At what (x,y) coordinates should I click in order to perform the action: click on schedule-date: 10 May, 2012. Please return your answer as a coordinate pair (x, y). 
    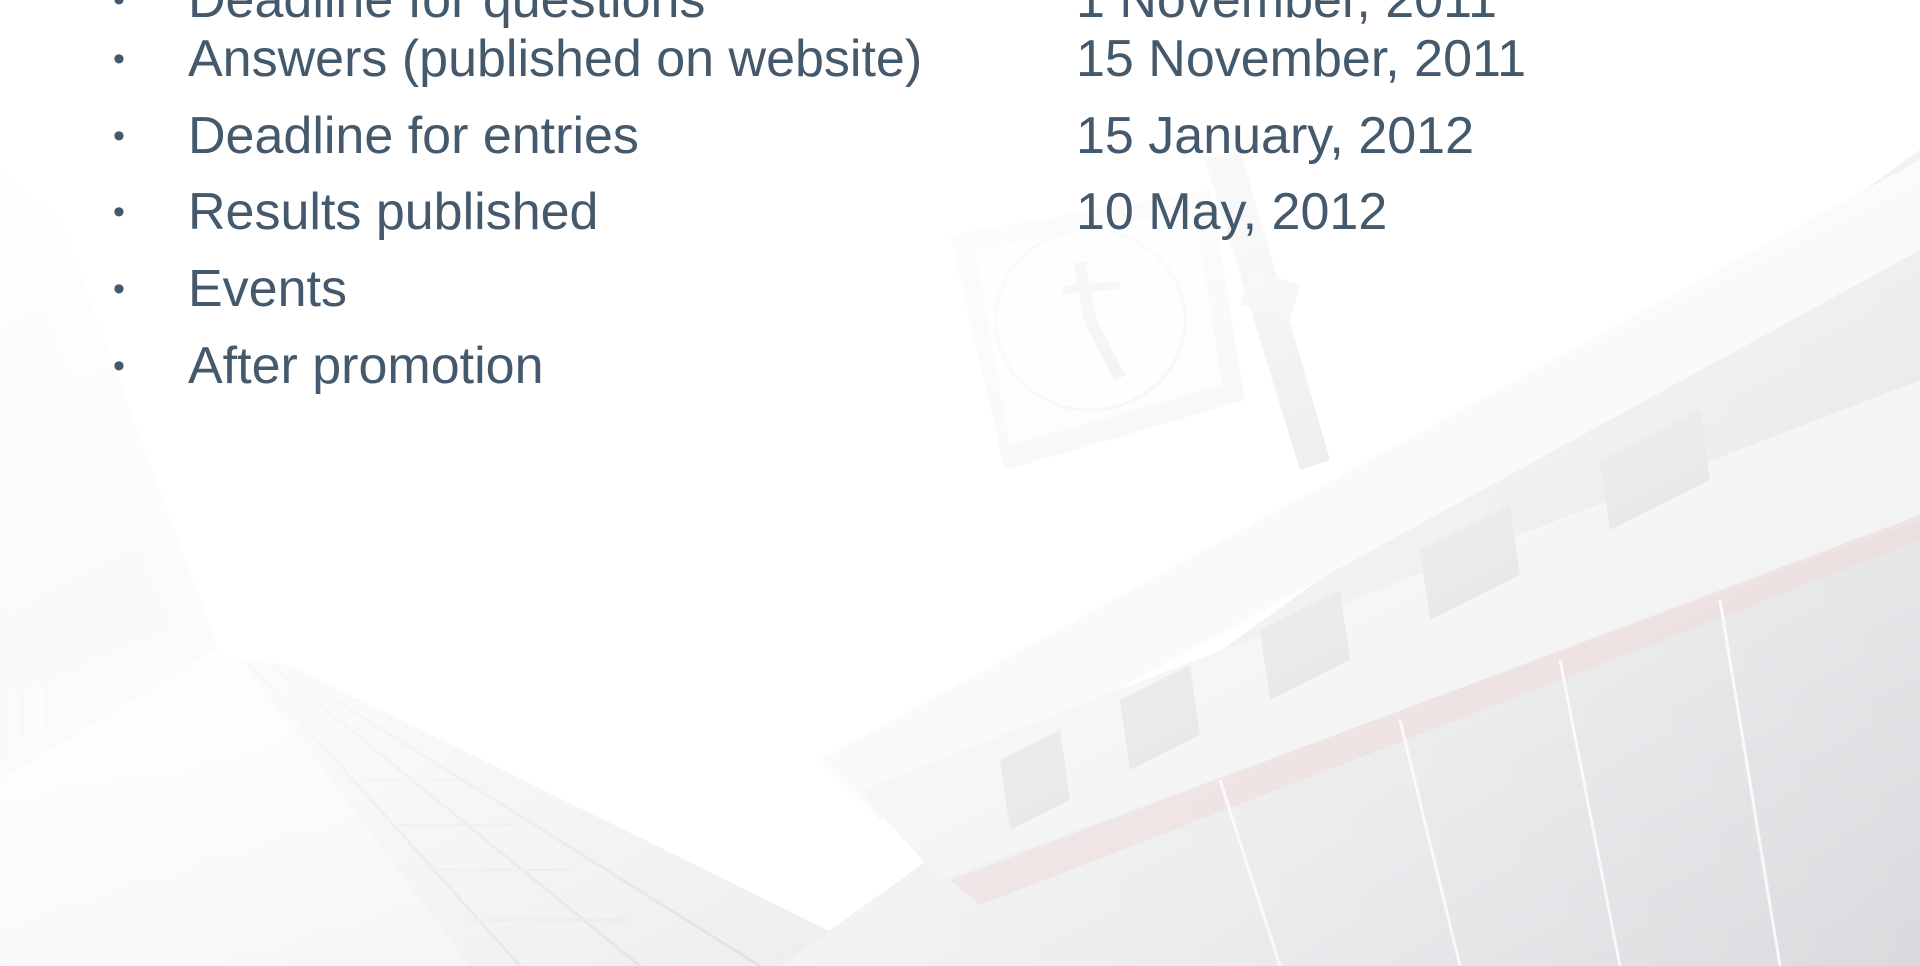
    Looking at the image, I should click on (1232, 212).